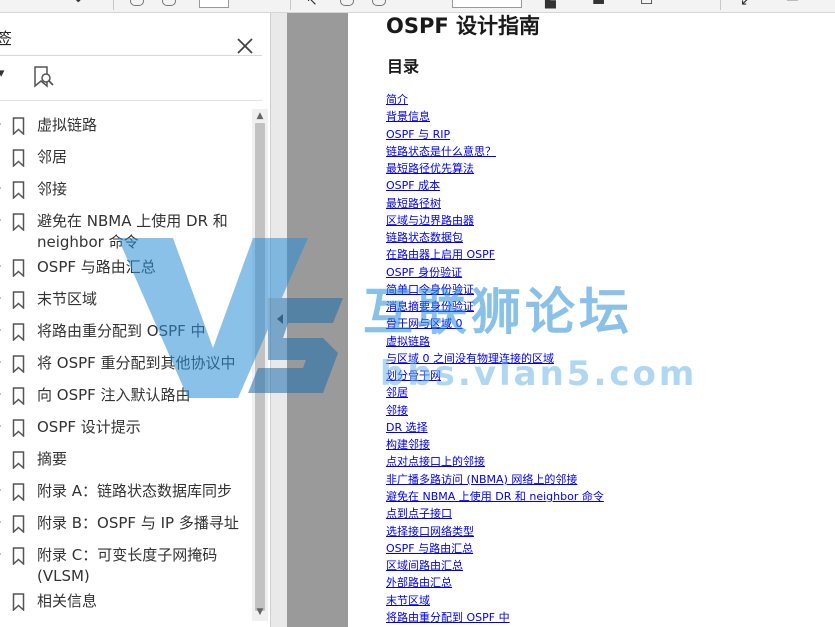  I want to click on toc-link: 背景信息, so click(408, 117).